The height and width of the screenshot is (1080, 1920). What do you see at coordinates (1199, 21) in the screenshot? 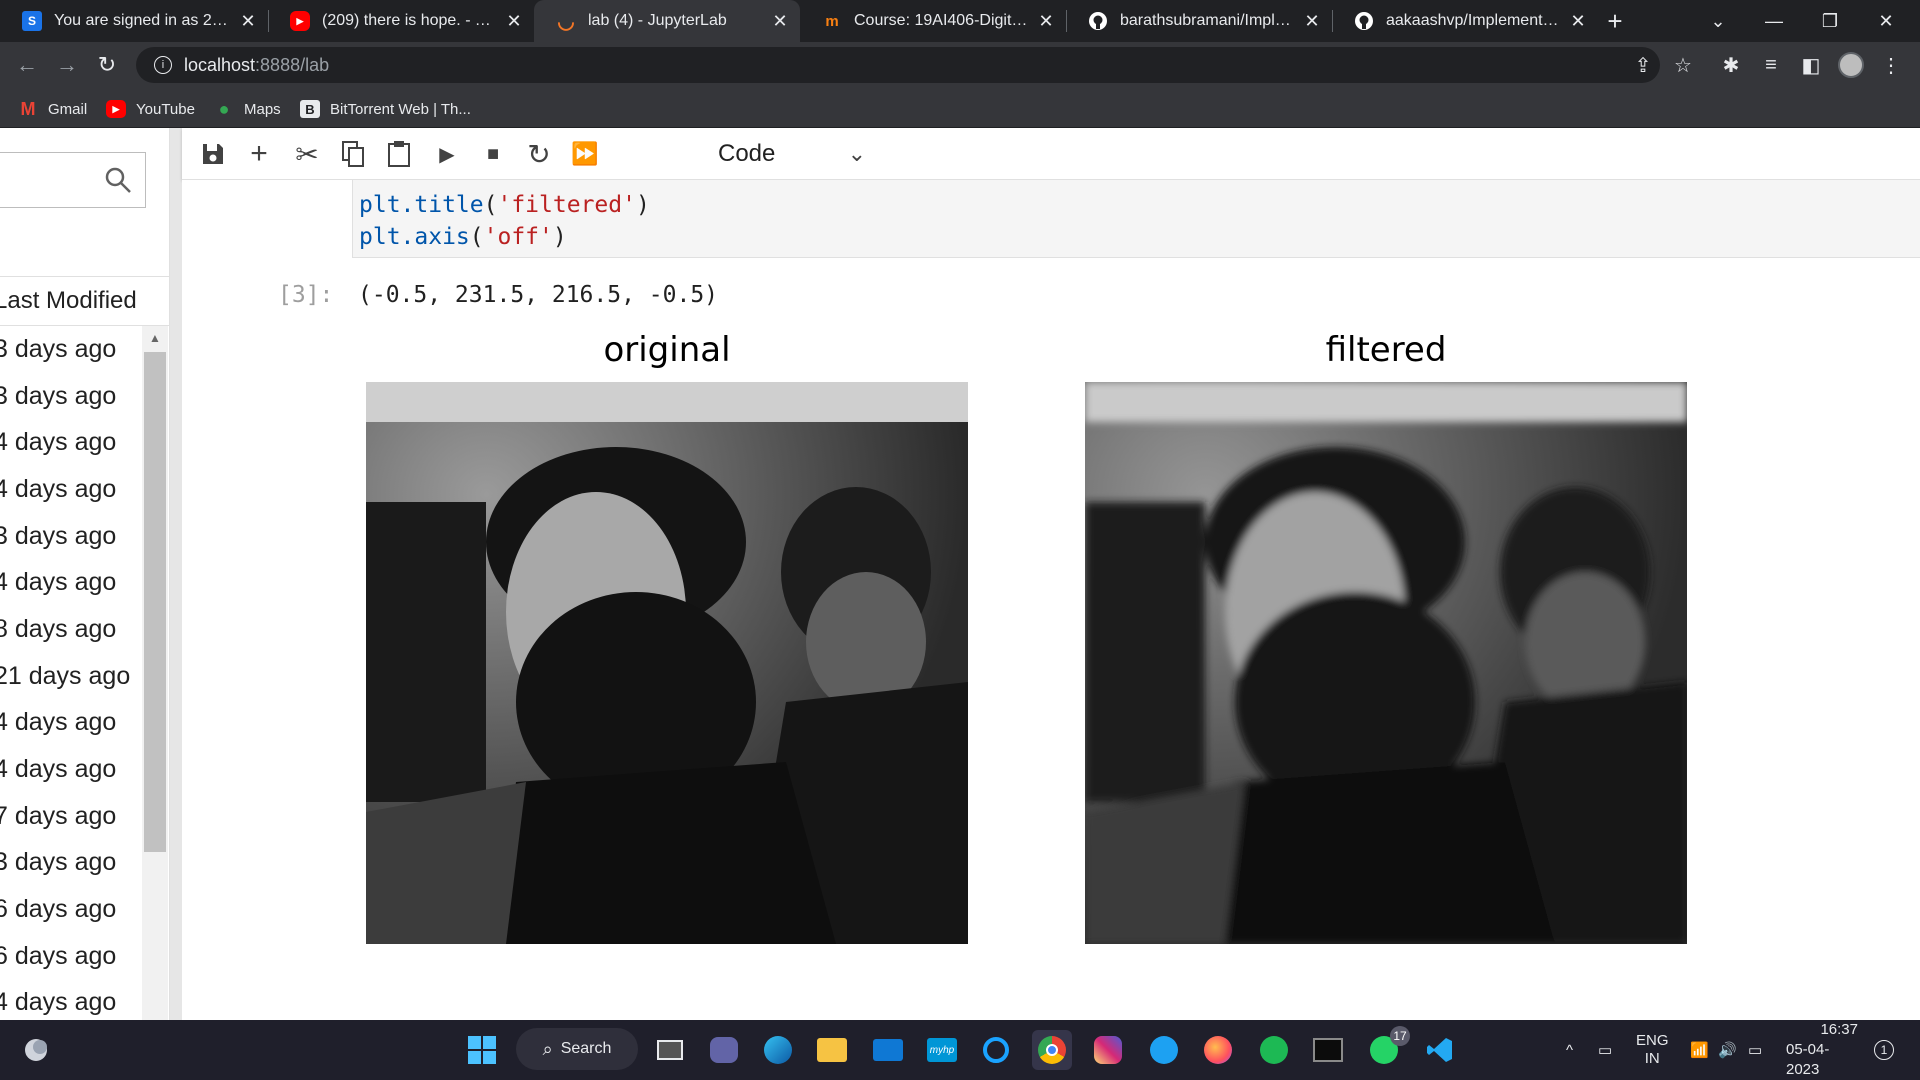
I see `browser-tab: barathsubramani/Implementation ✕` at bounding box center [1199, 21].